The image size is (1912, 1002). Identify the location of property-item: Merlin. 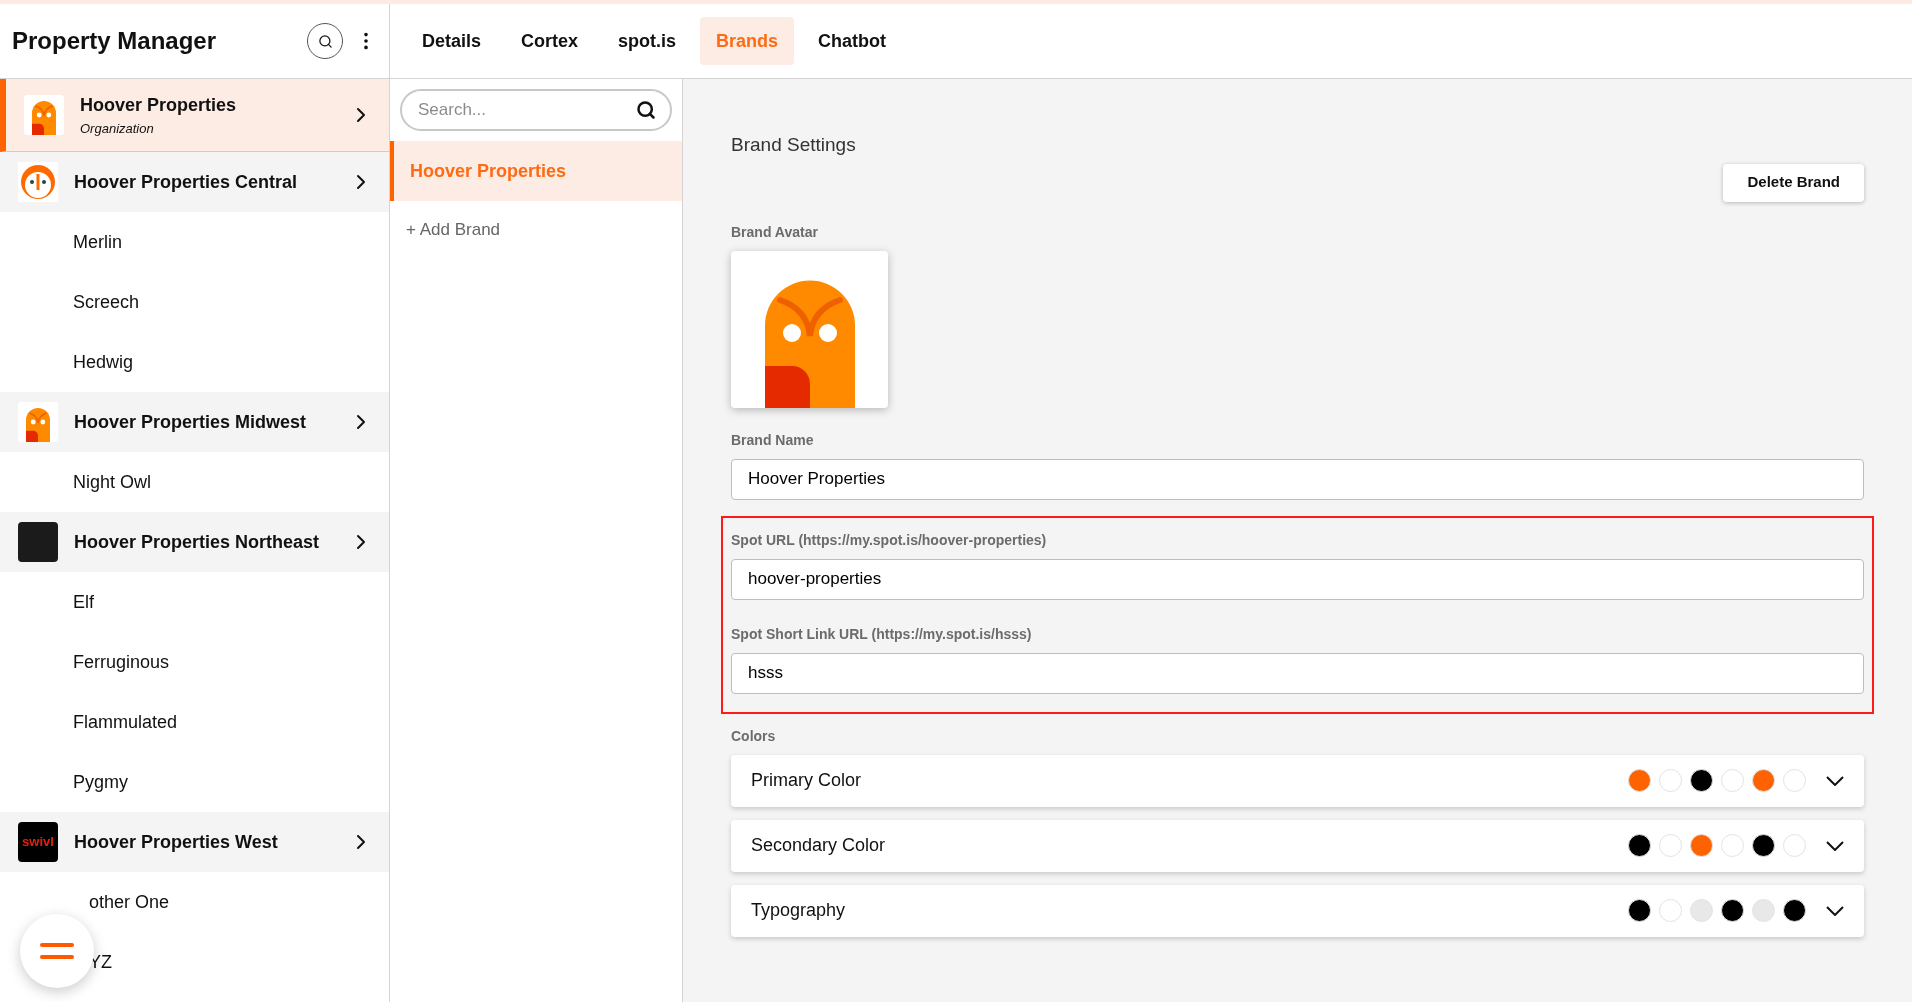
(97, 242).